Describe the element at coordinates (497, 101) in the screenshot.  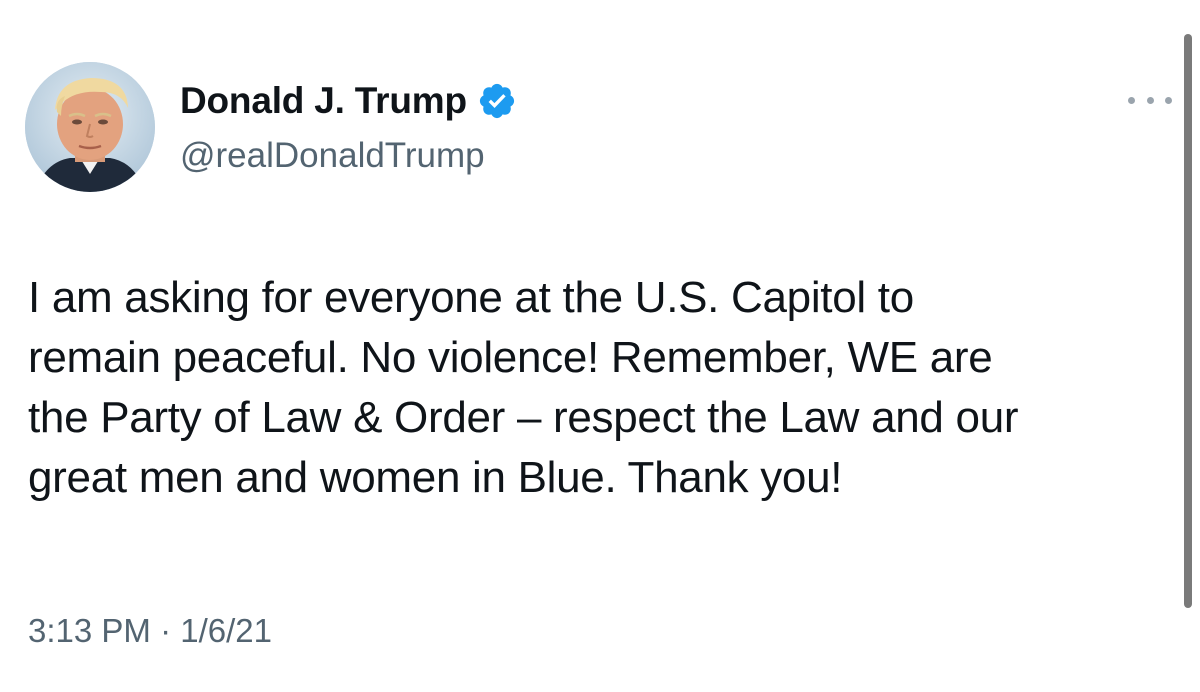
I see `verified-badge-icon` at that location.